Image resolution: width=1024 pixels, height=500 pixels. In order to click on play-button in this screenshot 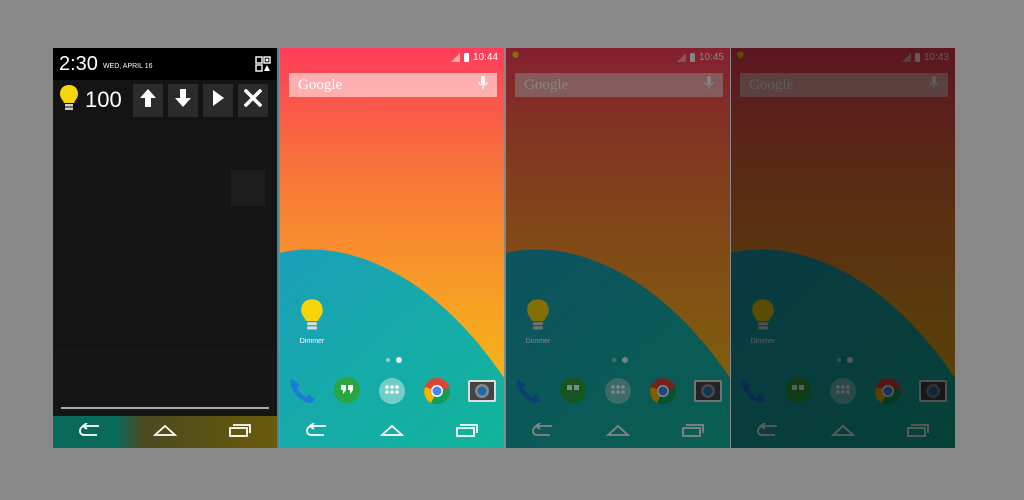, I will do `click(218, 100)`.